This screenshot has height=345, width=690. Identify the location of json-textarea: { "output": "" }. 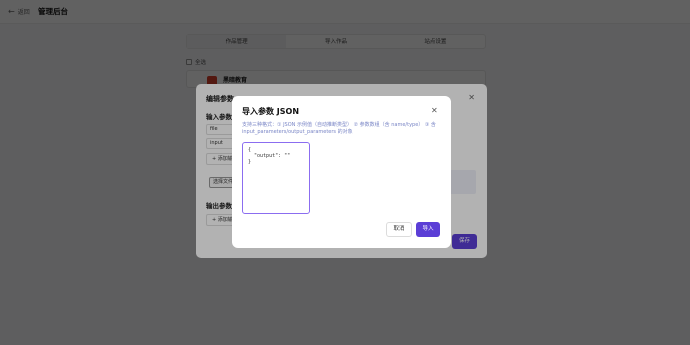
(276, 178).